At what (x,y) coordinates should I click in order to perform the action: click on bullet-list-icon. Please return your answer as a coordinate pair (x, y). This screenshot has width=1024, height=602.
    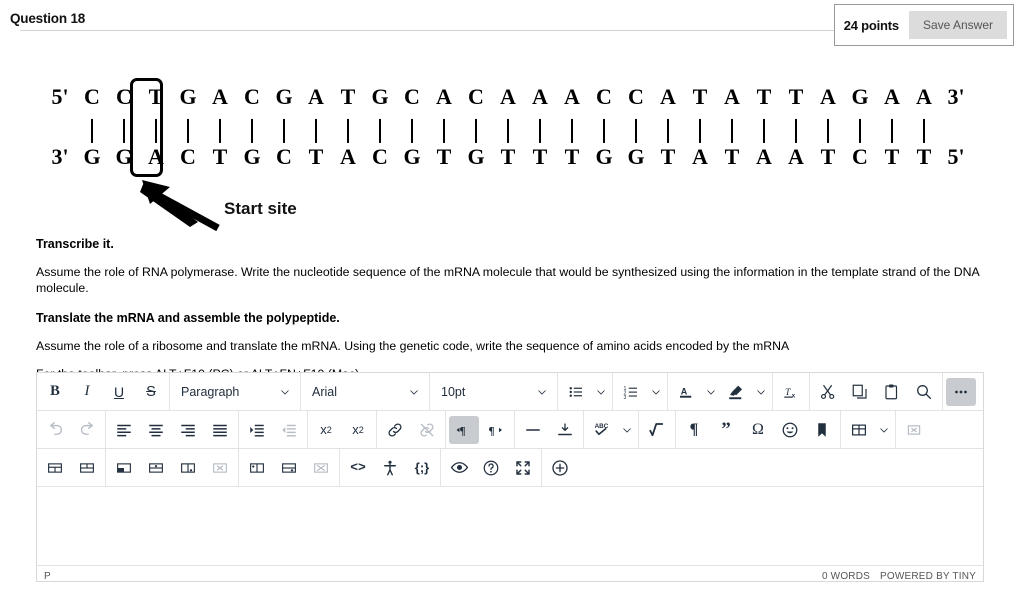
    Looking at the image, I should click on (576, 392).